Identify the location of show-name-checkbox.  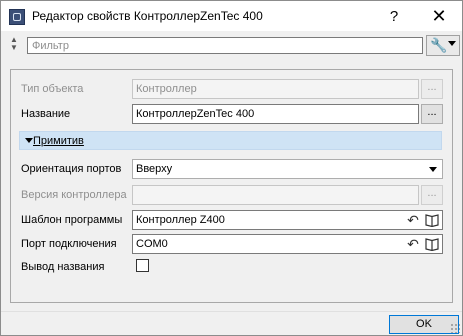
(142, 265).